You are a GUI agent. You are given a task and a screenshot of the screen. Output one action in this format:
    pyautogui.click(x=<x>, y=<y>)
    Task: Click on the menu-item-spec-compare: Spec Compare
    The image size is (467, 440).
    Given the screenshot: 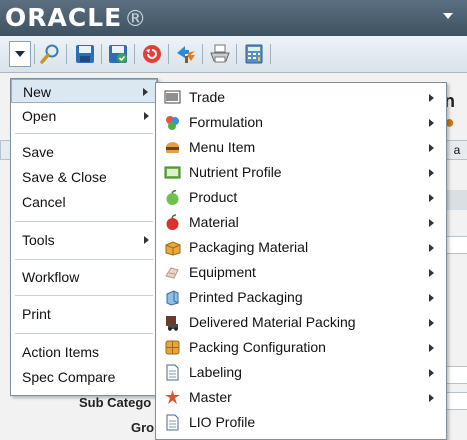 What is the action you would take?
    pyautogui.click(x=84, y=377)
    